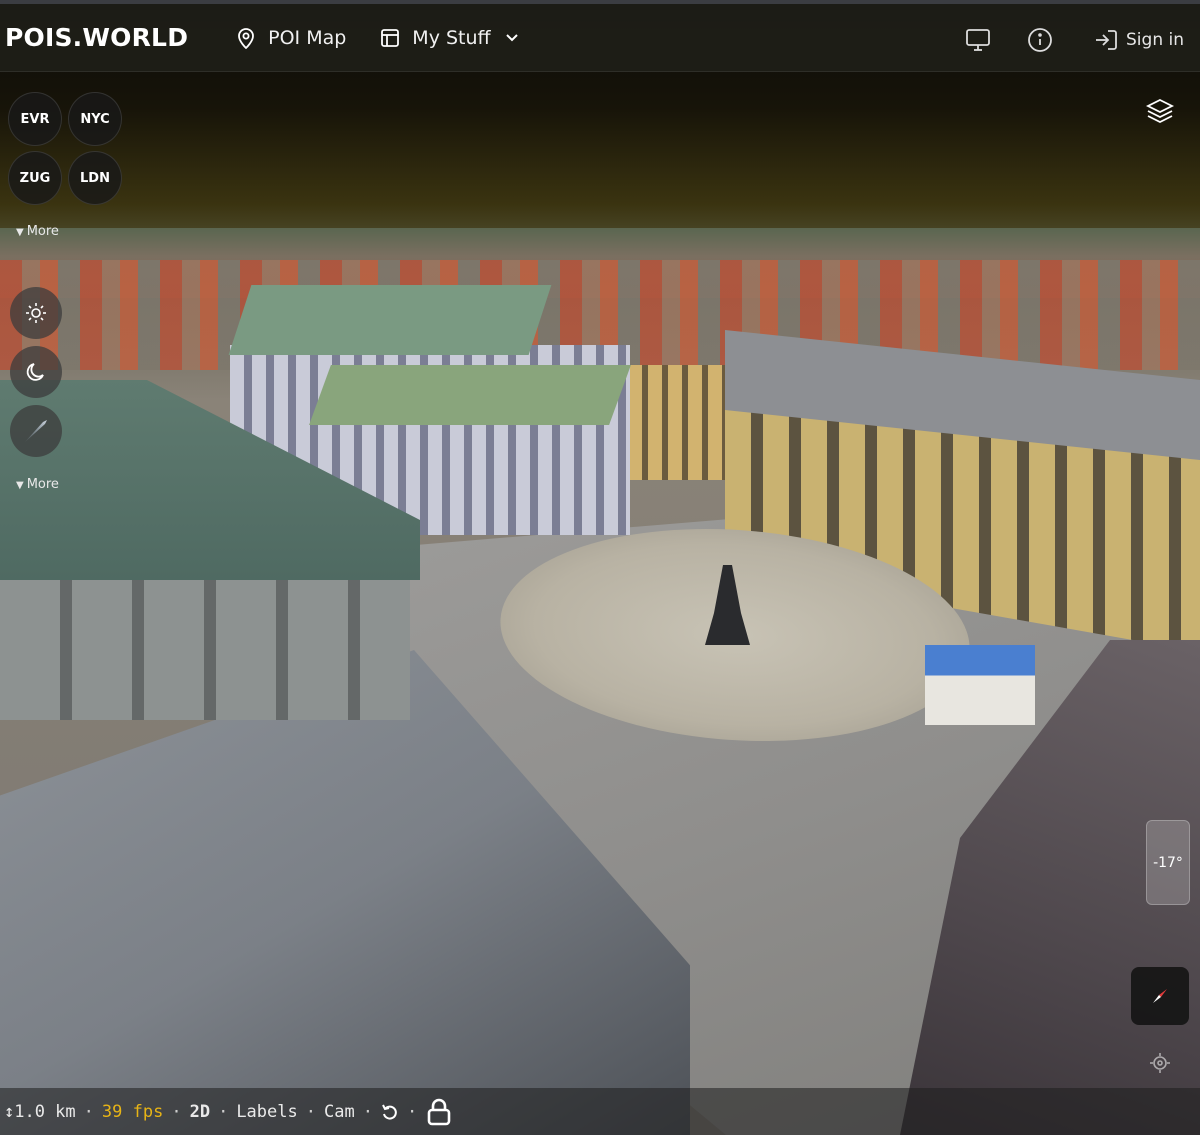 The height and width of the screenshot is (1135, 1200). Describe the element at coordinates (40, 1111) in the screenshot. I see `distance-readout: ↕1.0 km` at that location.